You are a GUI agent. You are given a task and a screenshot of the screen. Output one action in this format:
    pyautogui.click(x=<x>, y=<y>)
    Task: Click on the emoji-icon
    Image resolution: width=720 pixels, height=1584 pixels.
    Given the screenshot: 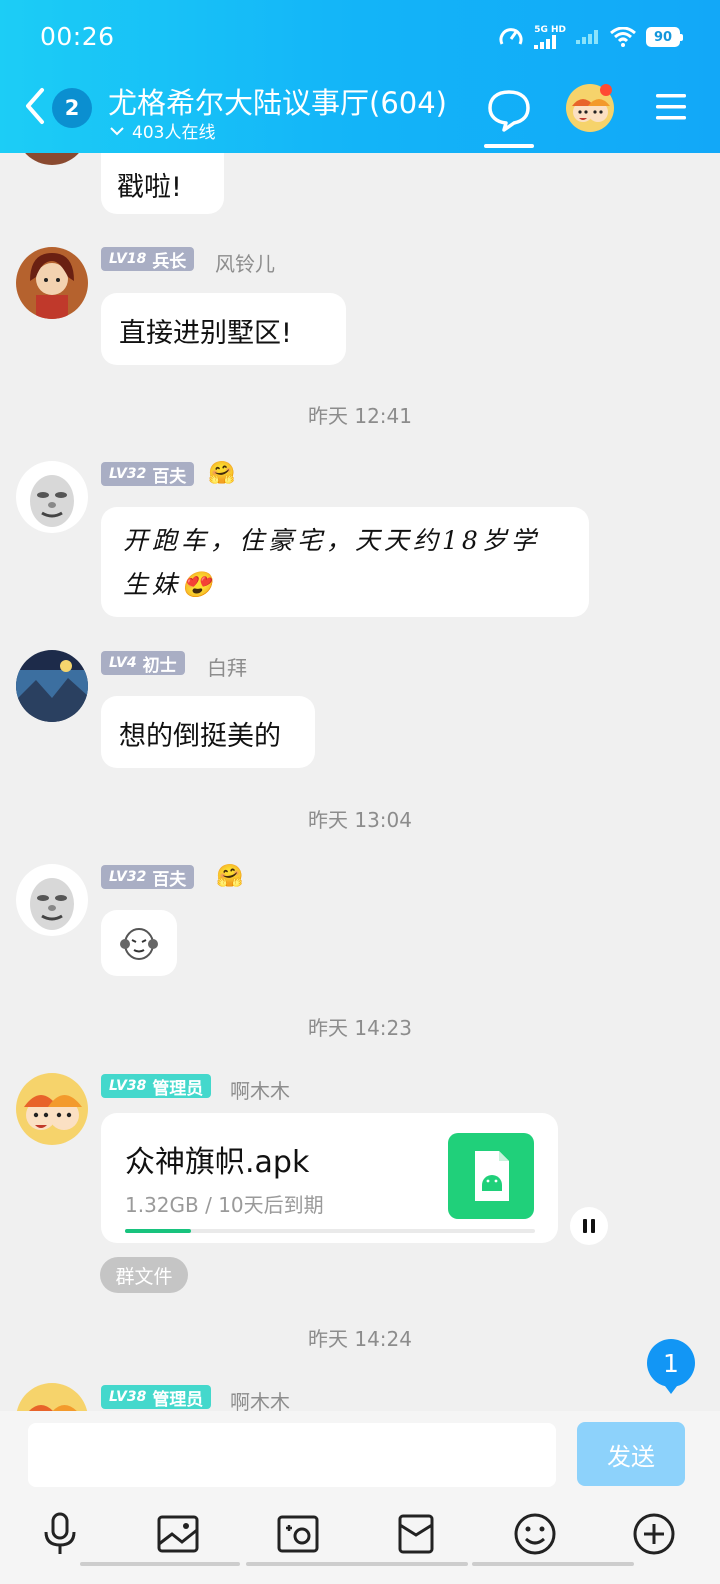 What is the action you would take?
    pyautogui.click(x=535, y=1534)
    